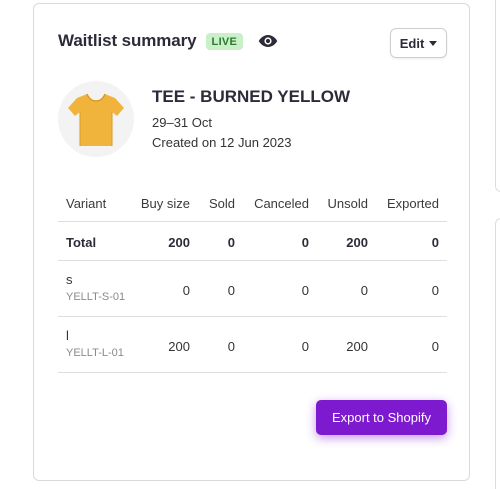 This screenshot has height=489, width=500. Describe the element at coordinates (412, 203) in the screenshot. I see `column-header-exported: Exported` at that location.